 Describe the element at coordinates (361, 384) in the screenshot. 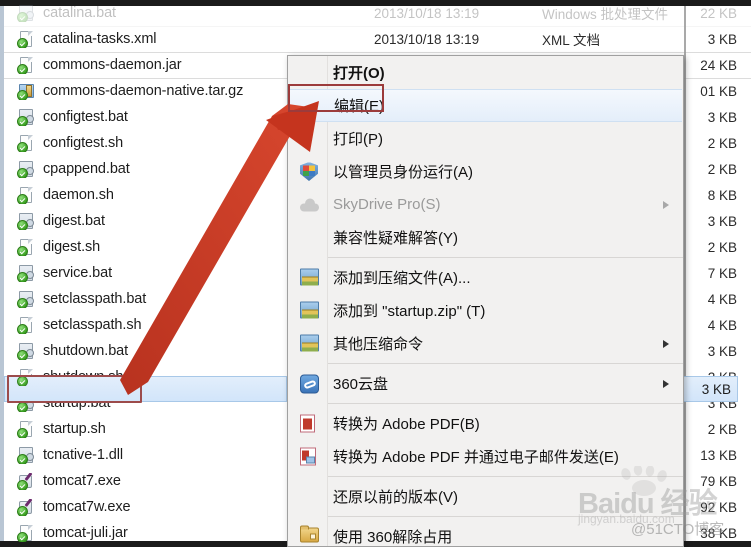

I see `menu-item-label: 360云盘` at that location.